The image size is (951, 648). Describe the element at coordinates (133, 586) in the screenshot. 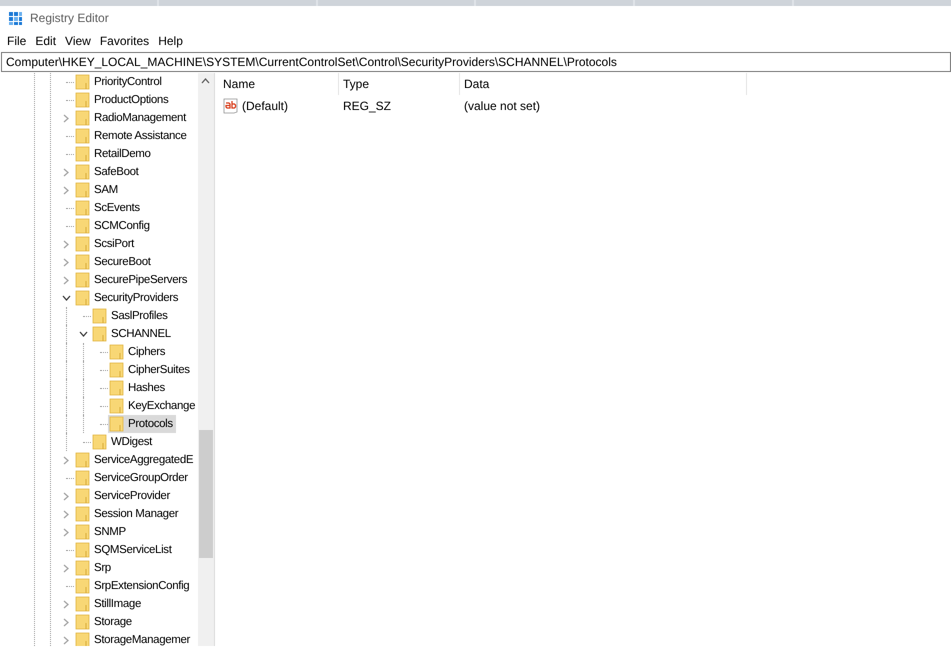

I see `tree-item: SrpExtensionConfig` at that location.